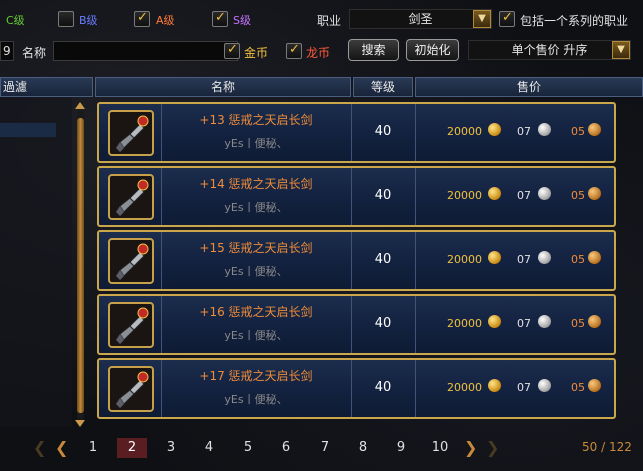 Image resolution: width=643 pixels, height=471 pixels. Describe the element at coordinates (209, 448) in the screenshot. I see `page-4: 4` at that location.